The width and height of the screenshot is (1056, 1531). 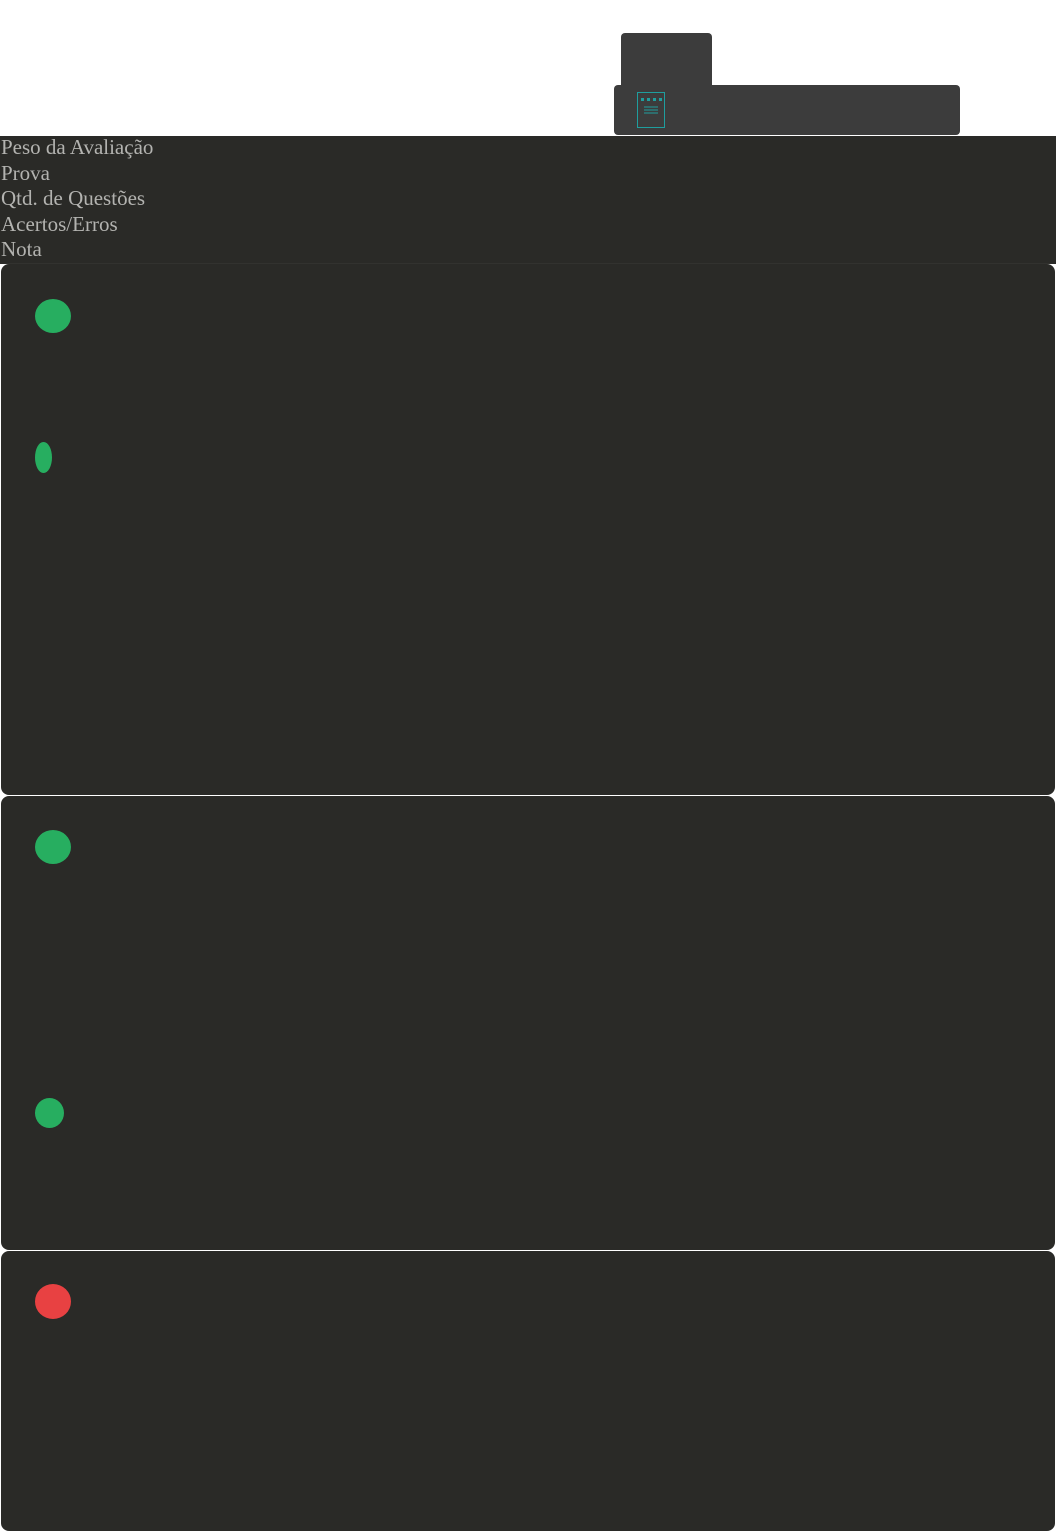 What do you see at coordinates (73, 198) in the screenshot?
I see `header-label-questoes: Qtd. de Questões` at bounding box center [73, 198].